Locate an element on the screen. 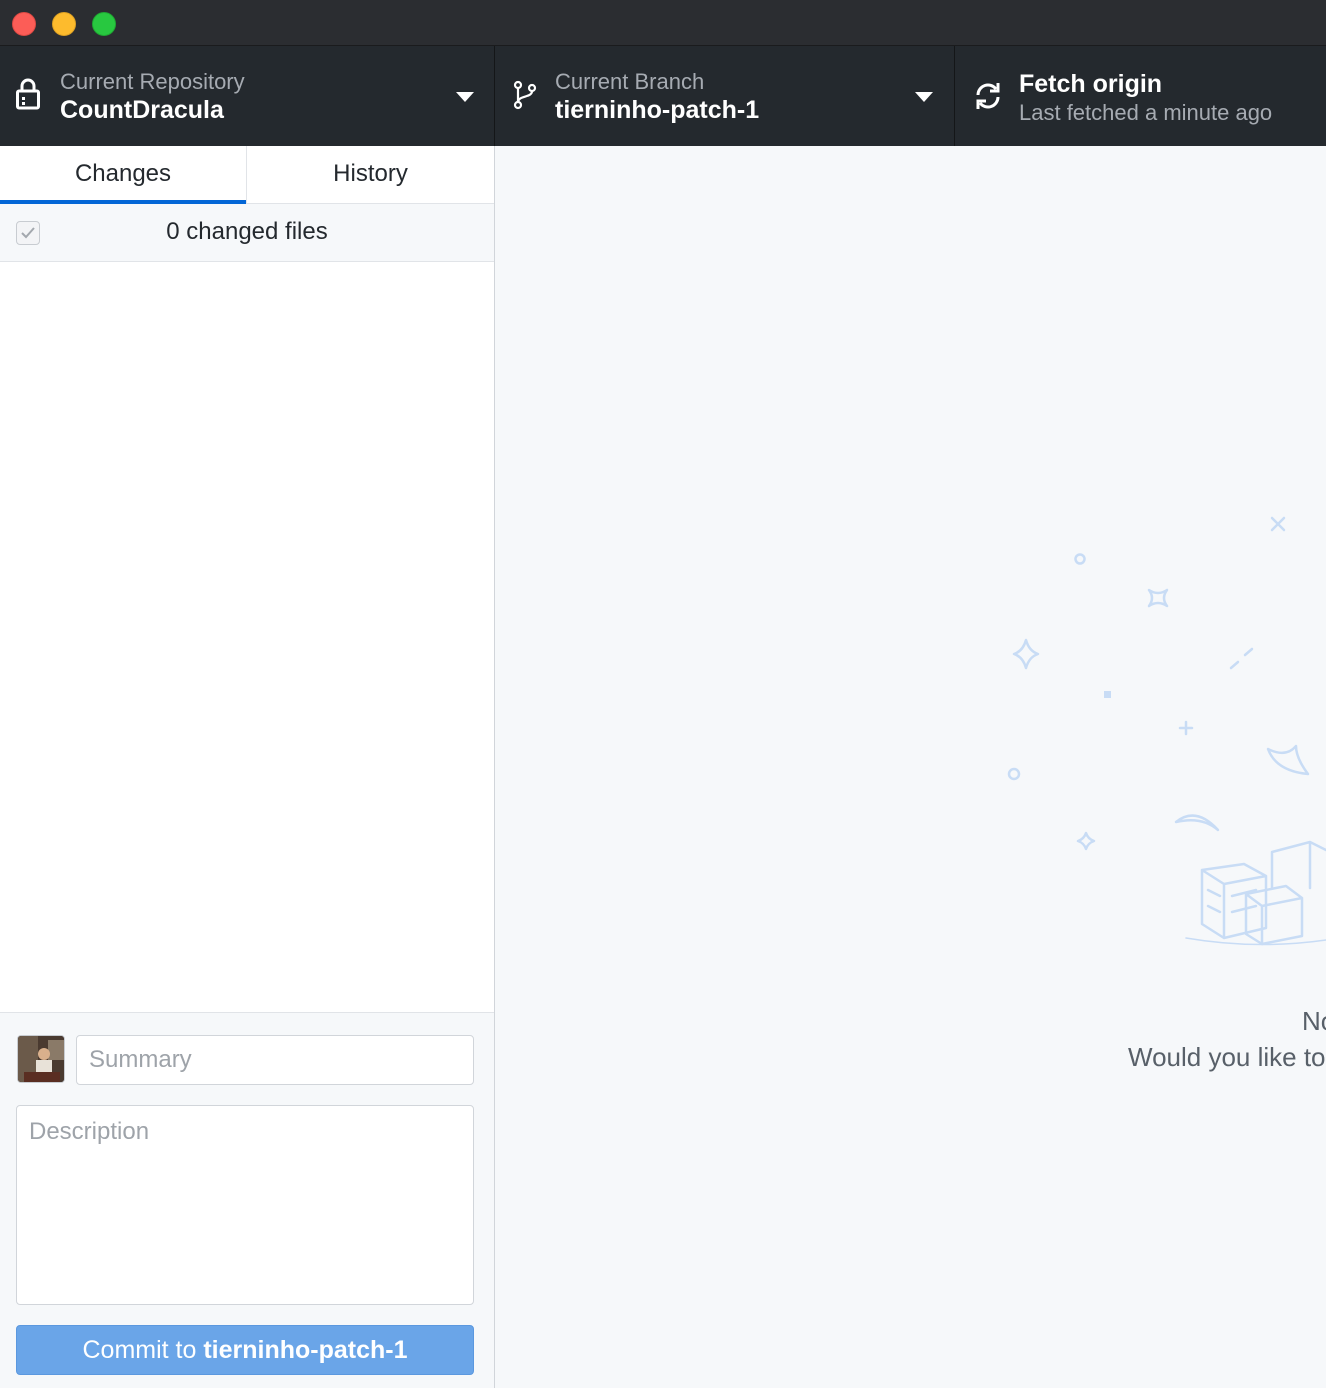 The image size is (1326, 1388). close-window-button is located at coordinates (24, 24).